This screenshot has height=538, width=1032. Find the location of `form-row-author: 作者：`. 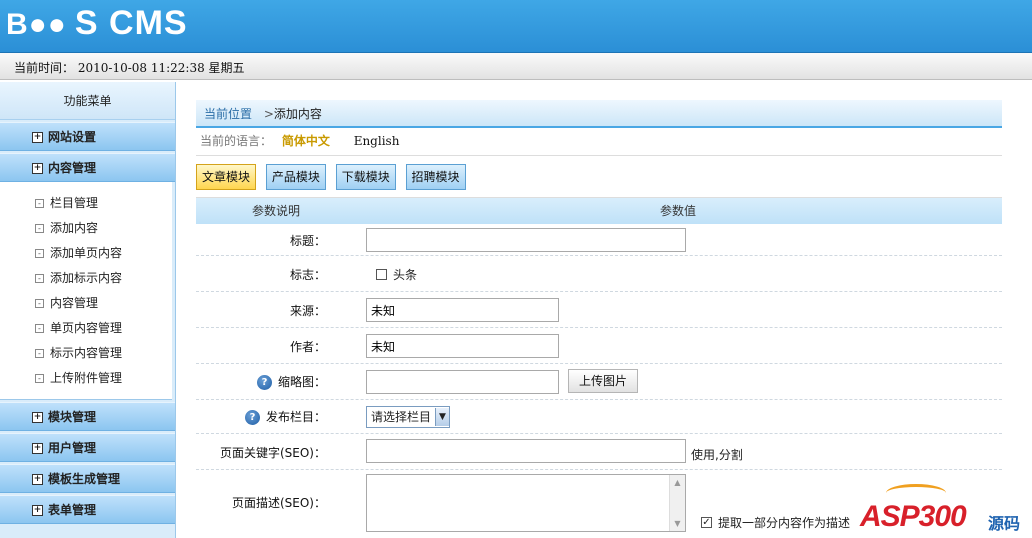

form-row-author: 作者： is located at coordinates (599, 346).